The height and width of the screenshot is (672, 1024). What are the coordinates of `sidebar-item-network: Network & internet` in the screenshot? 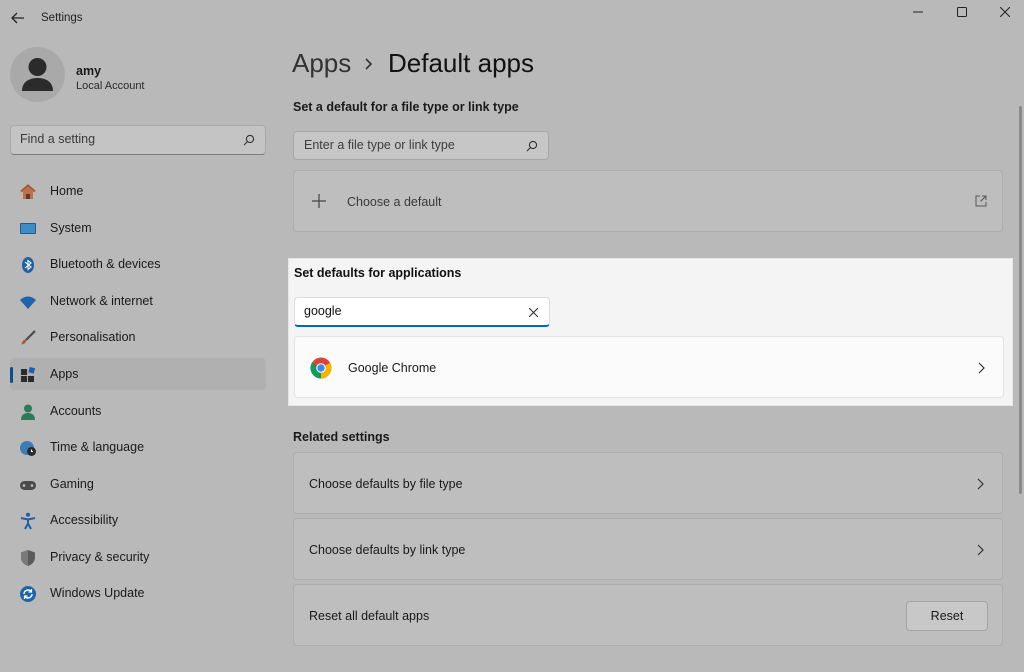 It's located at (138, 301).